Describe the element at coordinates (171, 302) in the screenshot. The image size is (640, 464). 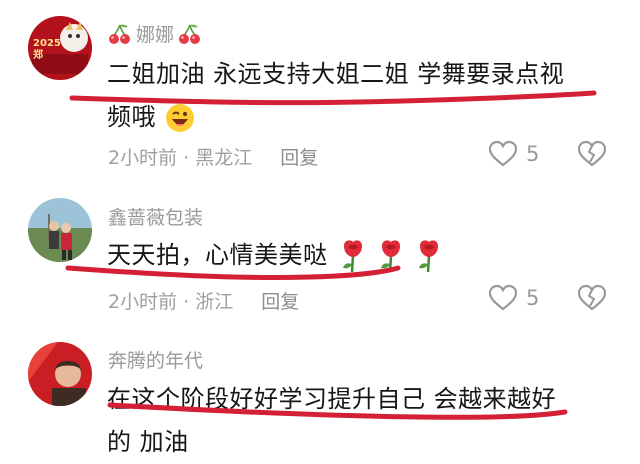
I see `time-location: 2小时前 · 浙江` at that location.